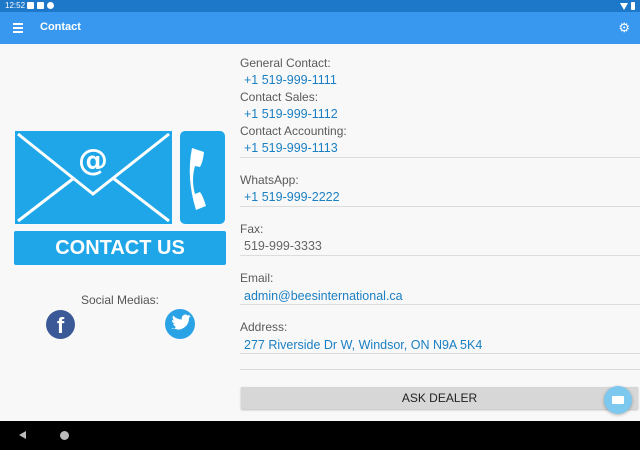 The height and width of the screenshot is (450, 640). I want to click on contact-accounting-label: Contact Accounting:, so click(293, 131).